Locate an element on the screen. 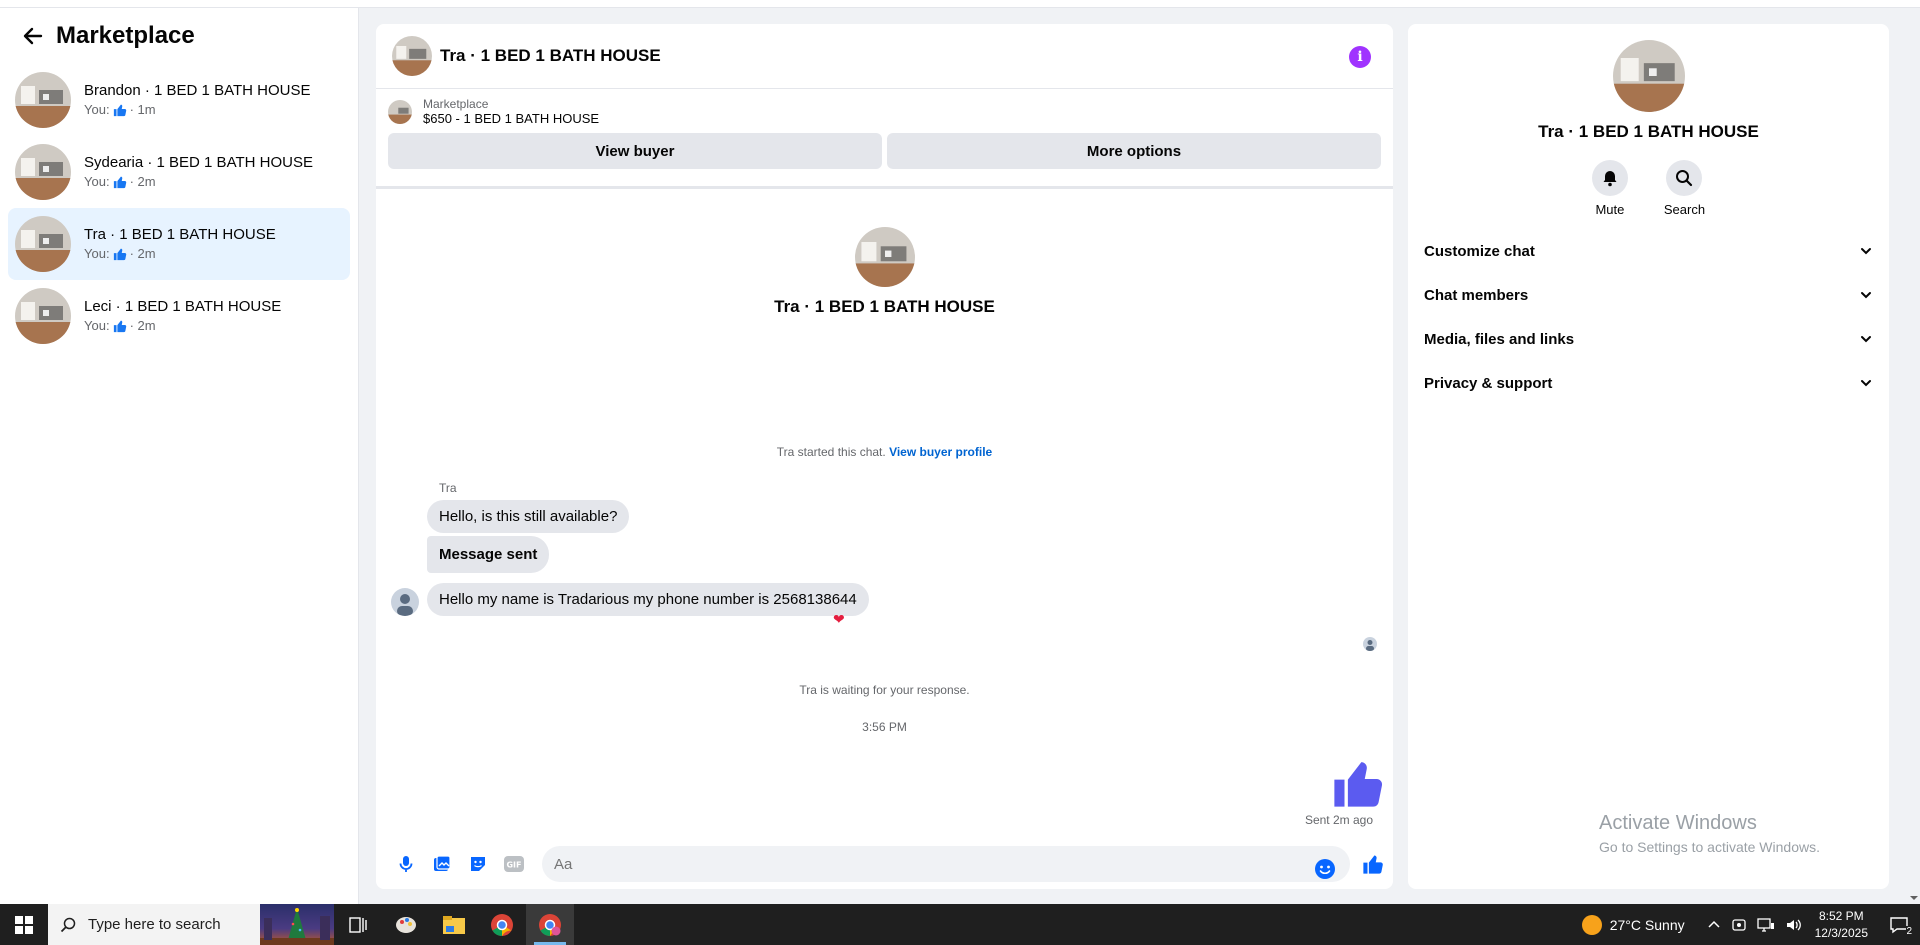 The width and height of the screenshot is (1920, 945). svg-text: GIF is located at coordinates (513, 865).